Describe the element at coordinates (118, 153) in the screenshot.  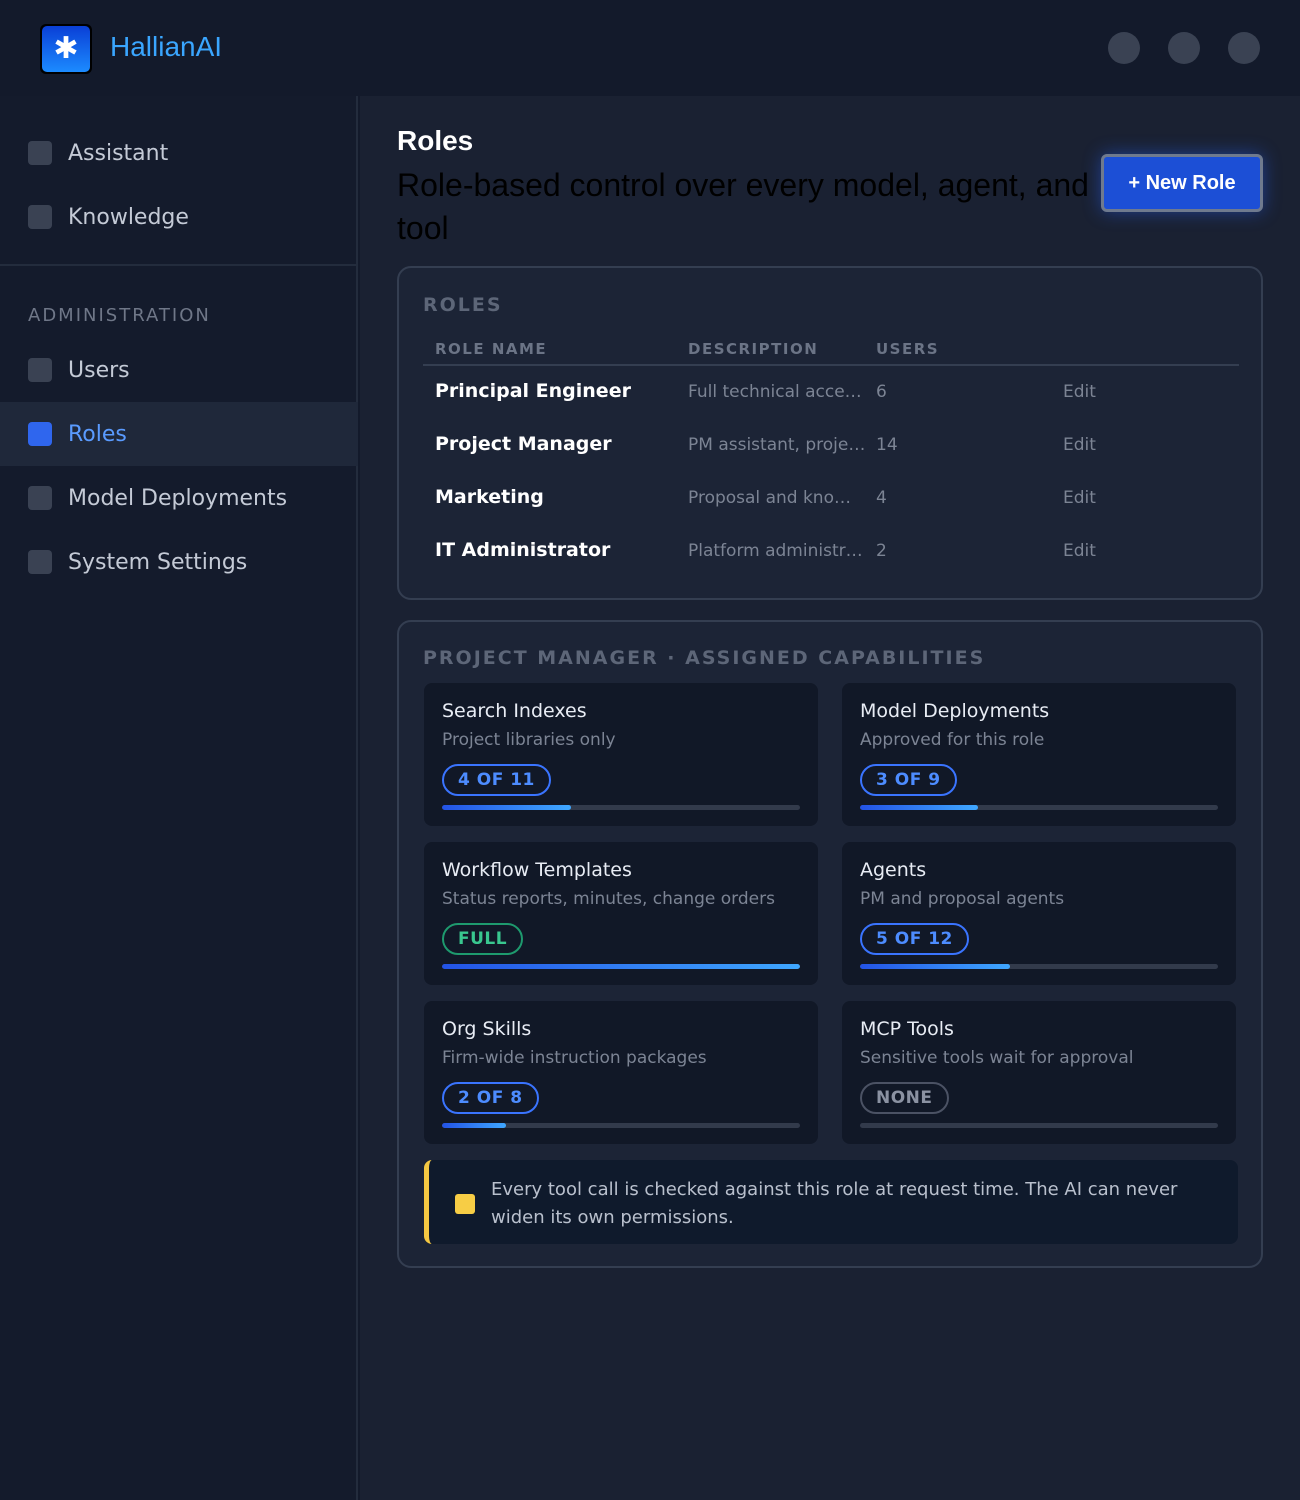
I see `sidebar-item-label: Assistant` at that location.